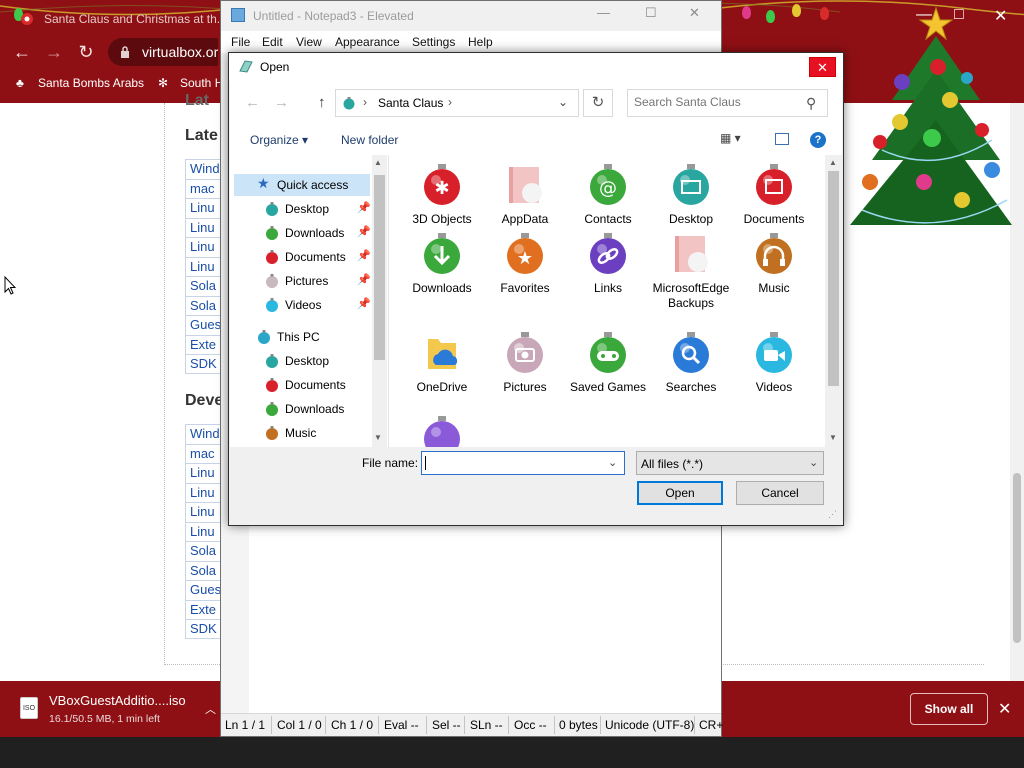 This screenshot has height=768, width=1024. What do you see at coordinates (480, 42) in the screenshot?
I see `menu-help: Help` at bounding box center [480, 42].